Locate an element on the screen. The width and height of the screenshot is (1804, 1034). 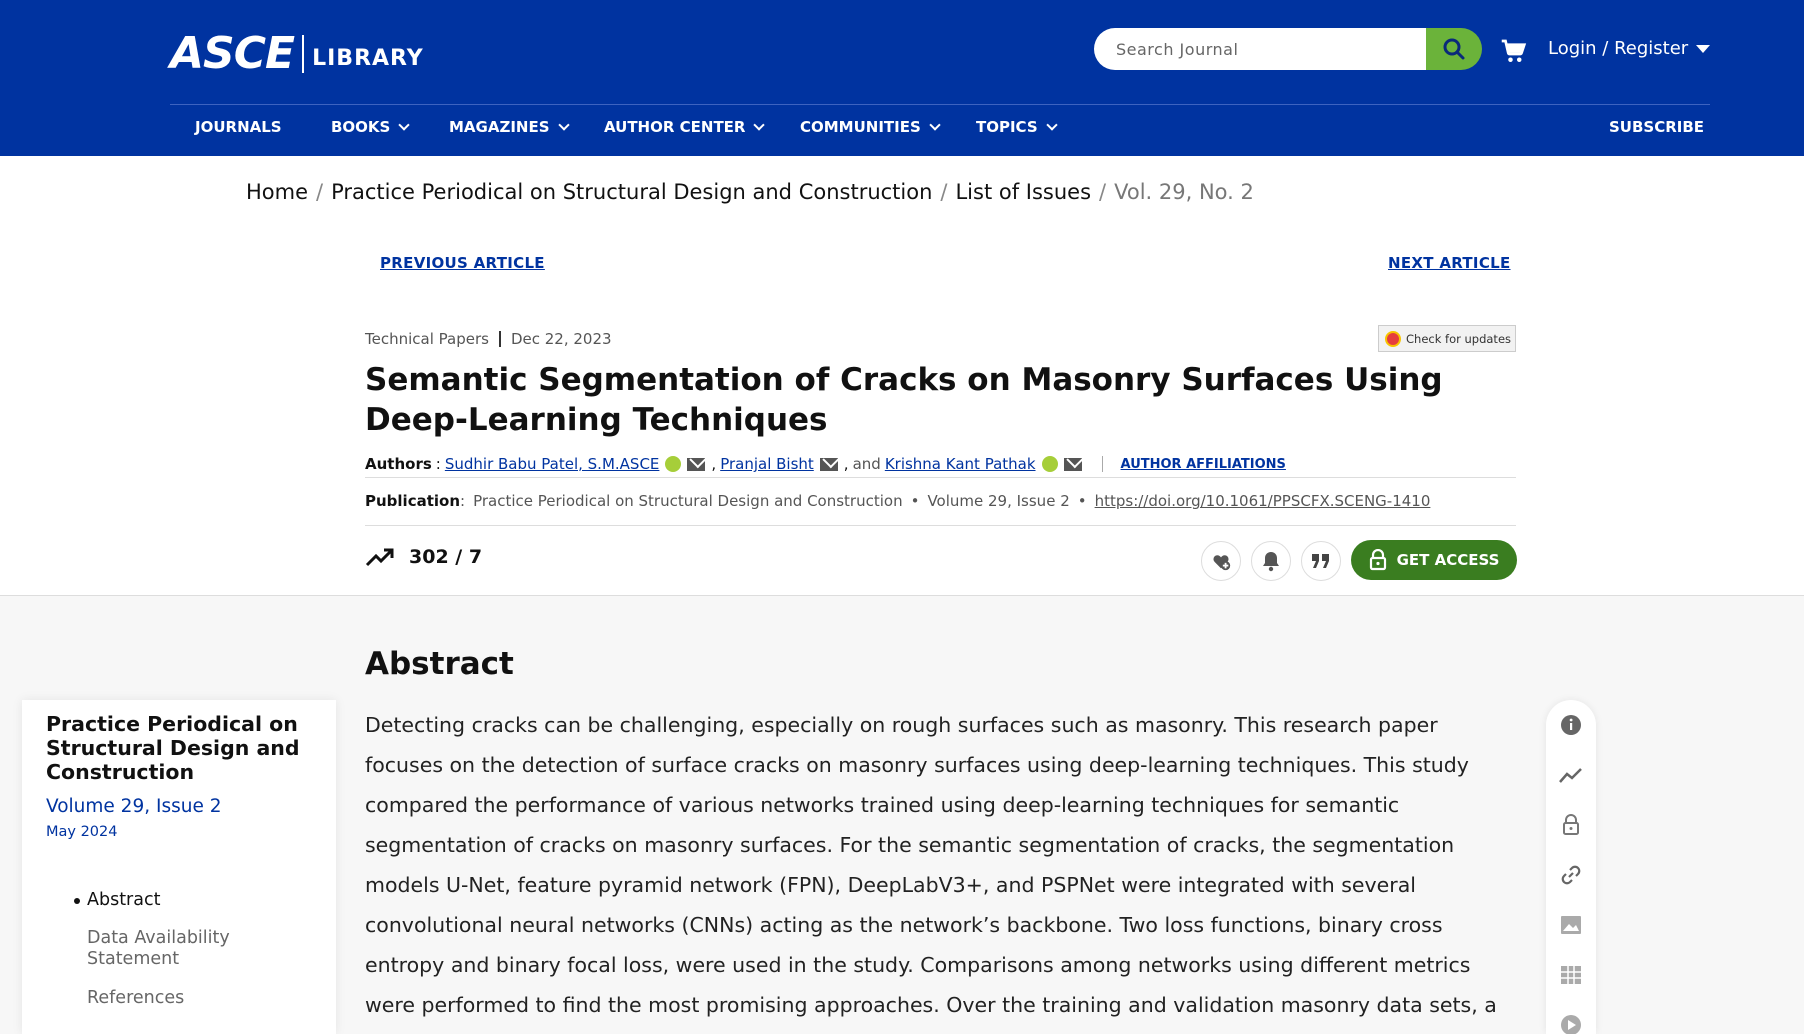
toc-item-label: Abstract is located at coordinates (124, 900).